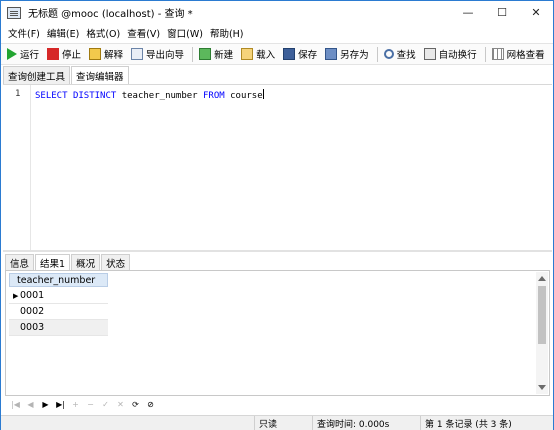 This screenshot has height=430, width=554. I want to click on previous-record-icon: ◀, so click(30, 404).